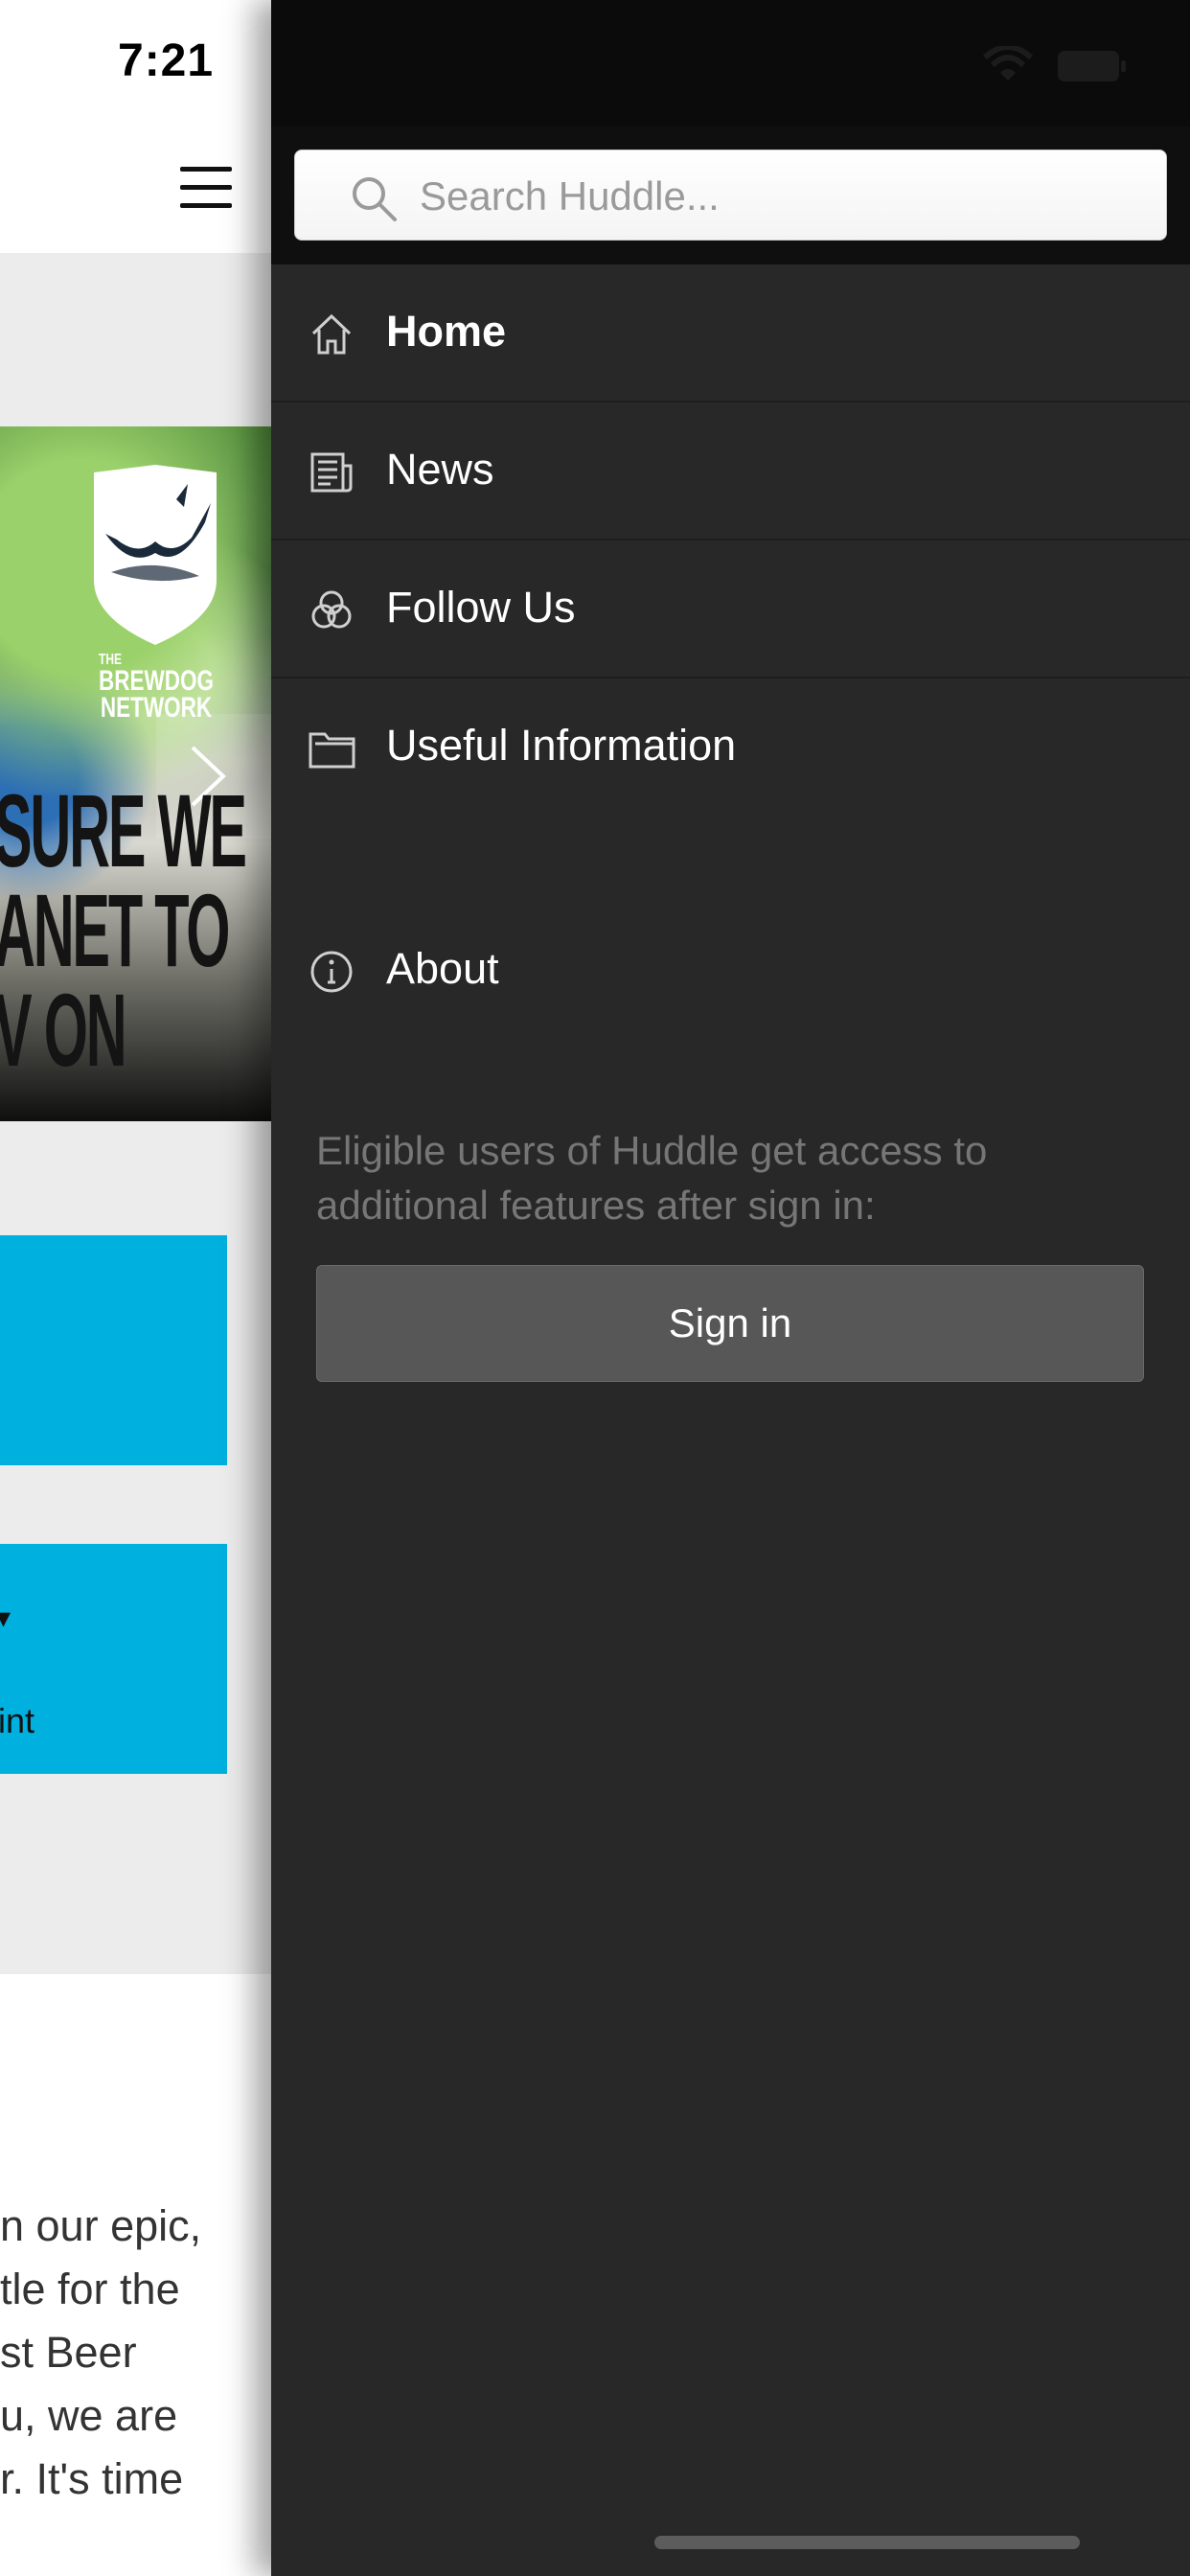  What do you see at coordinates (114, 1350) in the screenshot?
I see `feature-tile` at bounding box center [114, 1350].